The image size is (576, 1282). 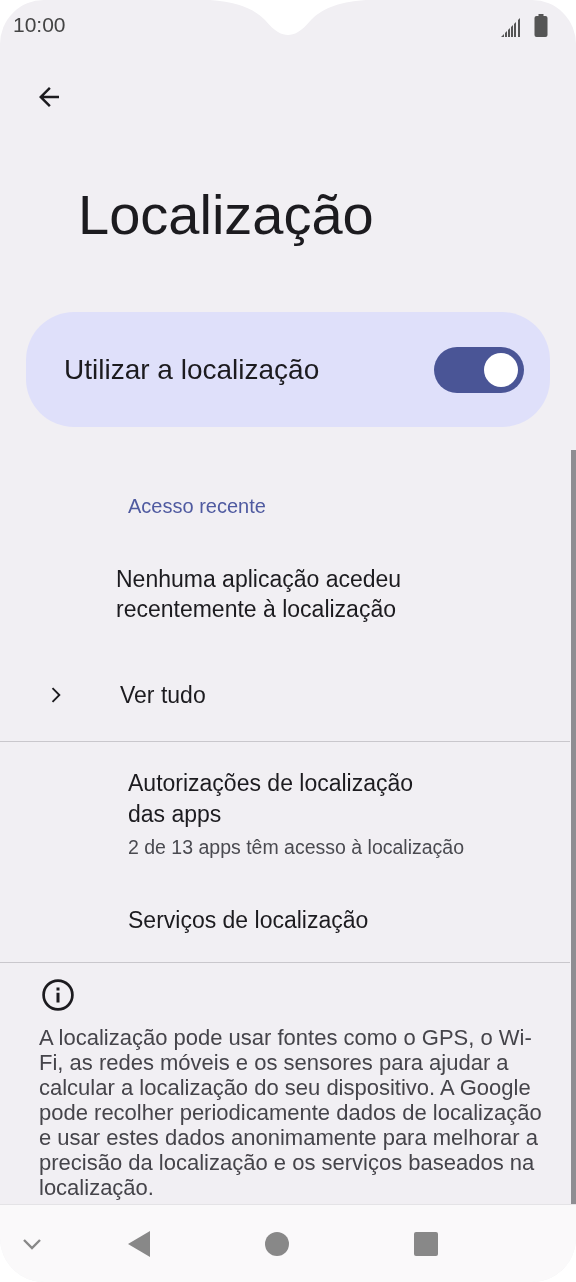 What do you see at coordinates (291, 1113) in the screenshot?
I see `info-paragraph: A localização pode usar fontes como o GPS, o Wi-Fi, as redes móveis e os sensores para ajudar a calcular a localização do seu dispositivo. A Google pode recolher periodicamente dados de localização e usar estes dados anonimamente para melhorar a precisão da localização e os serviços baseados na localização.` at bounding box center [291, 1113].